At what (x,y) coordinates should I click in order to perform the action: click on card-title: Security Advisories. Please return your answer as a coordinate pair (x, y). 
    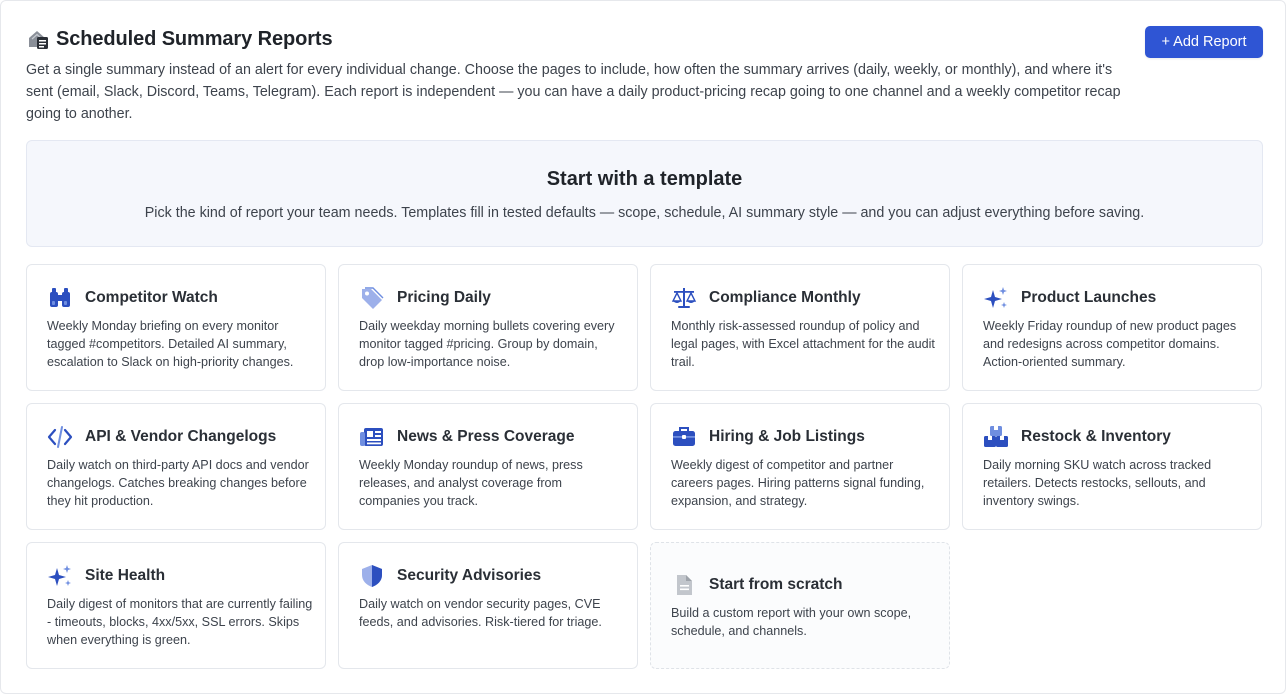
    Looking at the image, I should click on (469, 575).